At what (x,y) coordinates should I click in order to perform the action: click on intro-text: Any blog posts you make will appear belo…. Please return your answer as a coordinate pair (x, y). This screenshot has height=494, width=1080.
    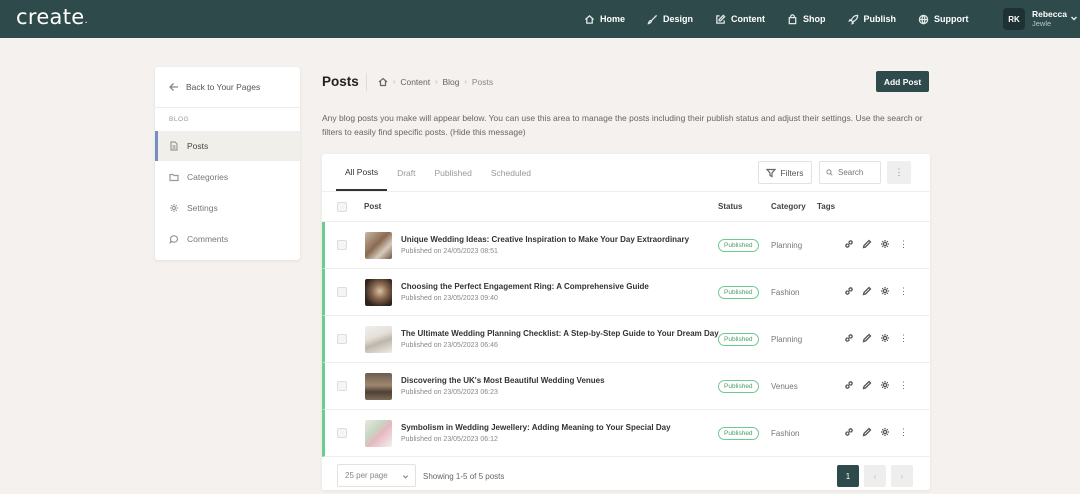
    Looking at the image, I should click on (622, 125).